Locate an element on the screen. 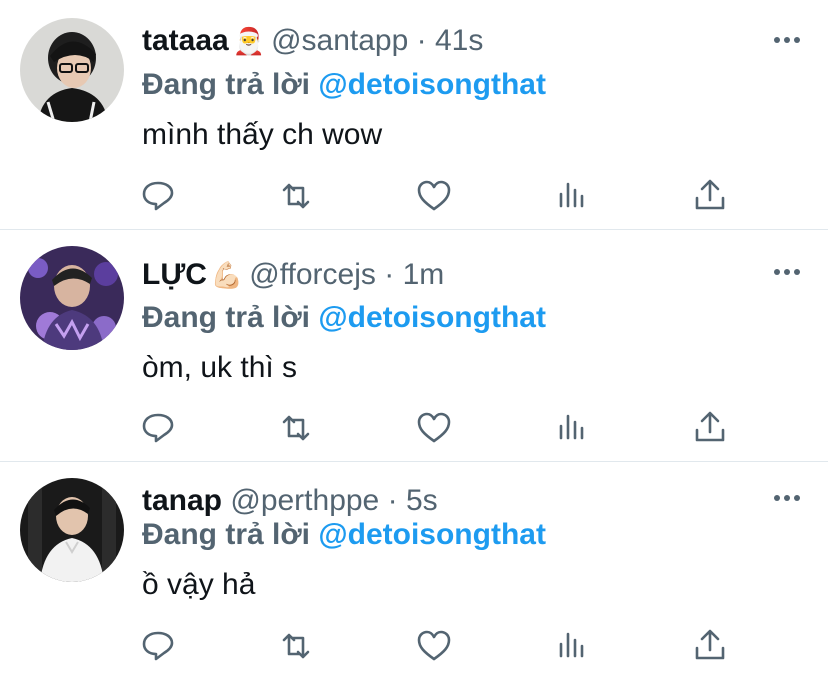 The width and height of the screenshot is (828, 676). timestamp: 1m is located at coordinates (424, 274).